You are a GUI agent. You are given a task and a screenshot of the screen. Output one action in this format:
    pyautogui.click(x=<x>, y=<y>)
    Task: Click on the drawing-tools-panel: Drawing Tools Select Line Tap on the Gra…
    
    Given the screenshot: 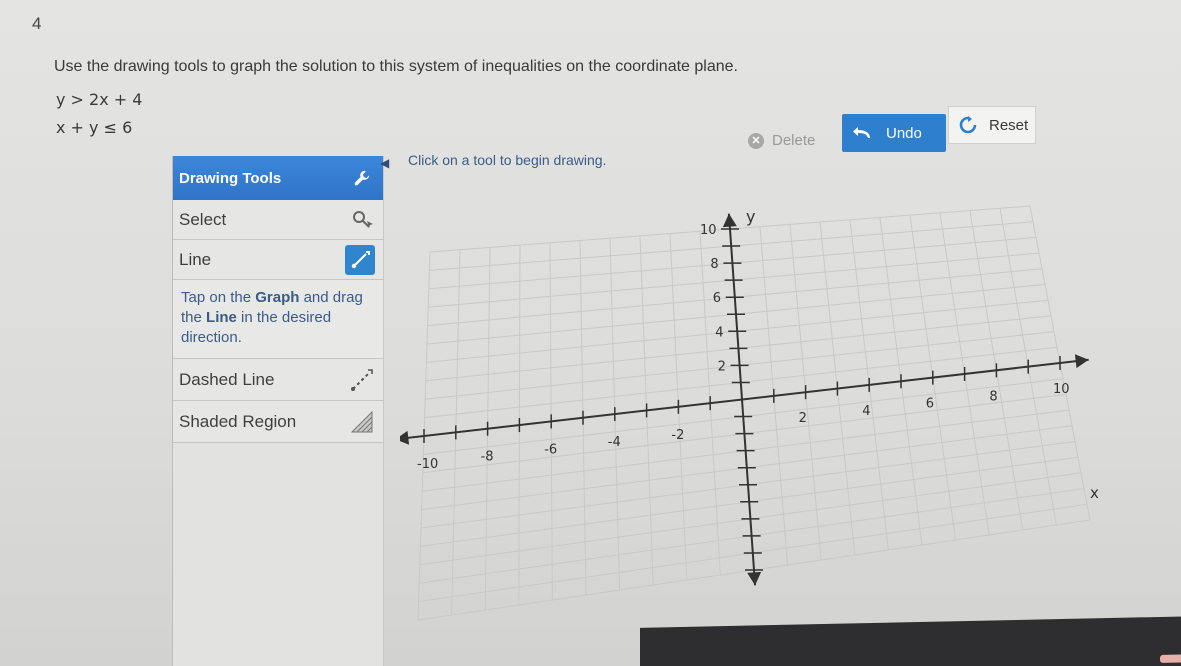 What is the action you would take?
    pyautogui.click(x=278, y=411)
    